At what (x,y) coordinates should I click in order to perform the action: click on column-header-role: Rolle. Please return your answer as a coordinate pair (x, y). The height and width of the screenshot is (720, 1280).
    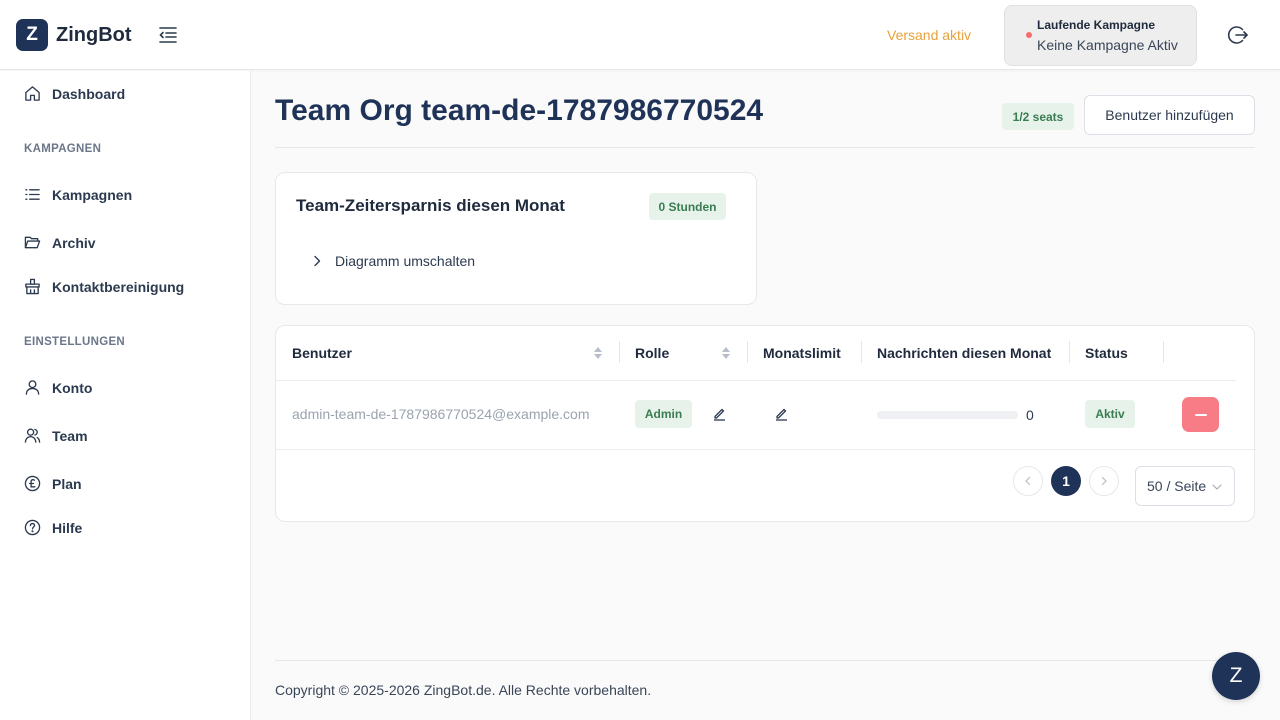
    Looking at the image, I should click on (652, 353).